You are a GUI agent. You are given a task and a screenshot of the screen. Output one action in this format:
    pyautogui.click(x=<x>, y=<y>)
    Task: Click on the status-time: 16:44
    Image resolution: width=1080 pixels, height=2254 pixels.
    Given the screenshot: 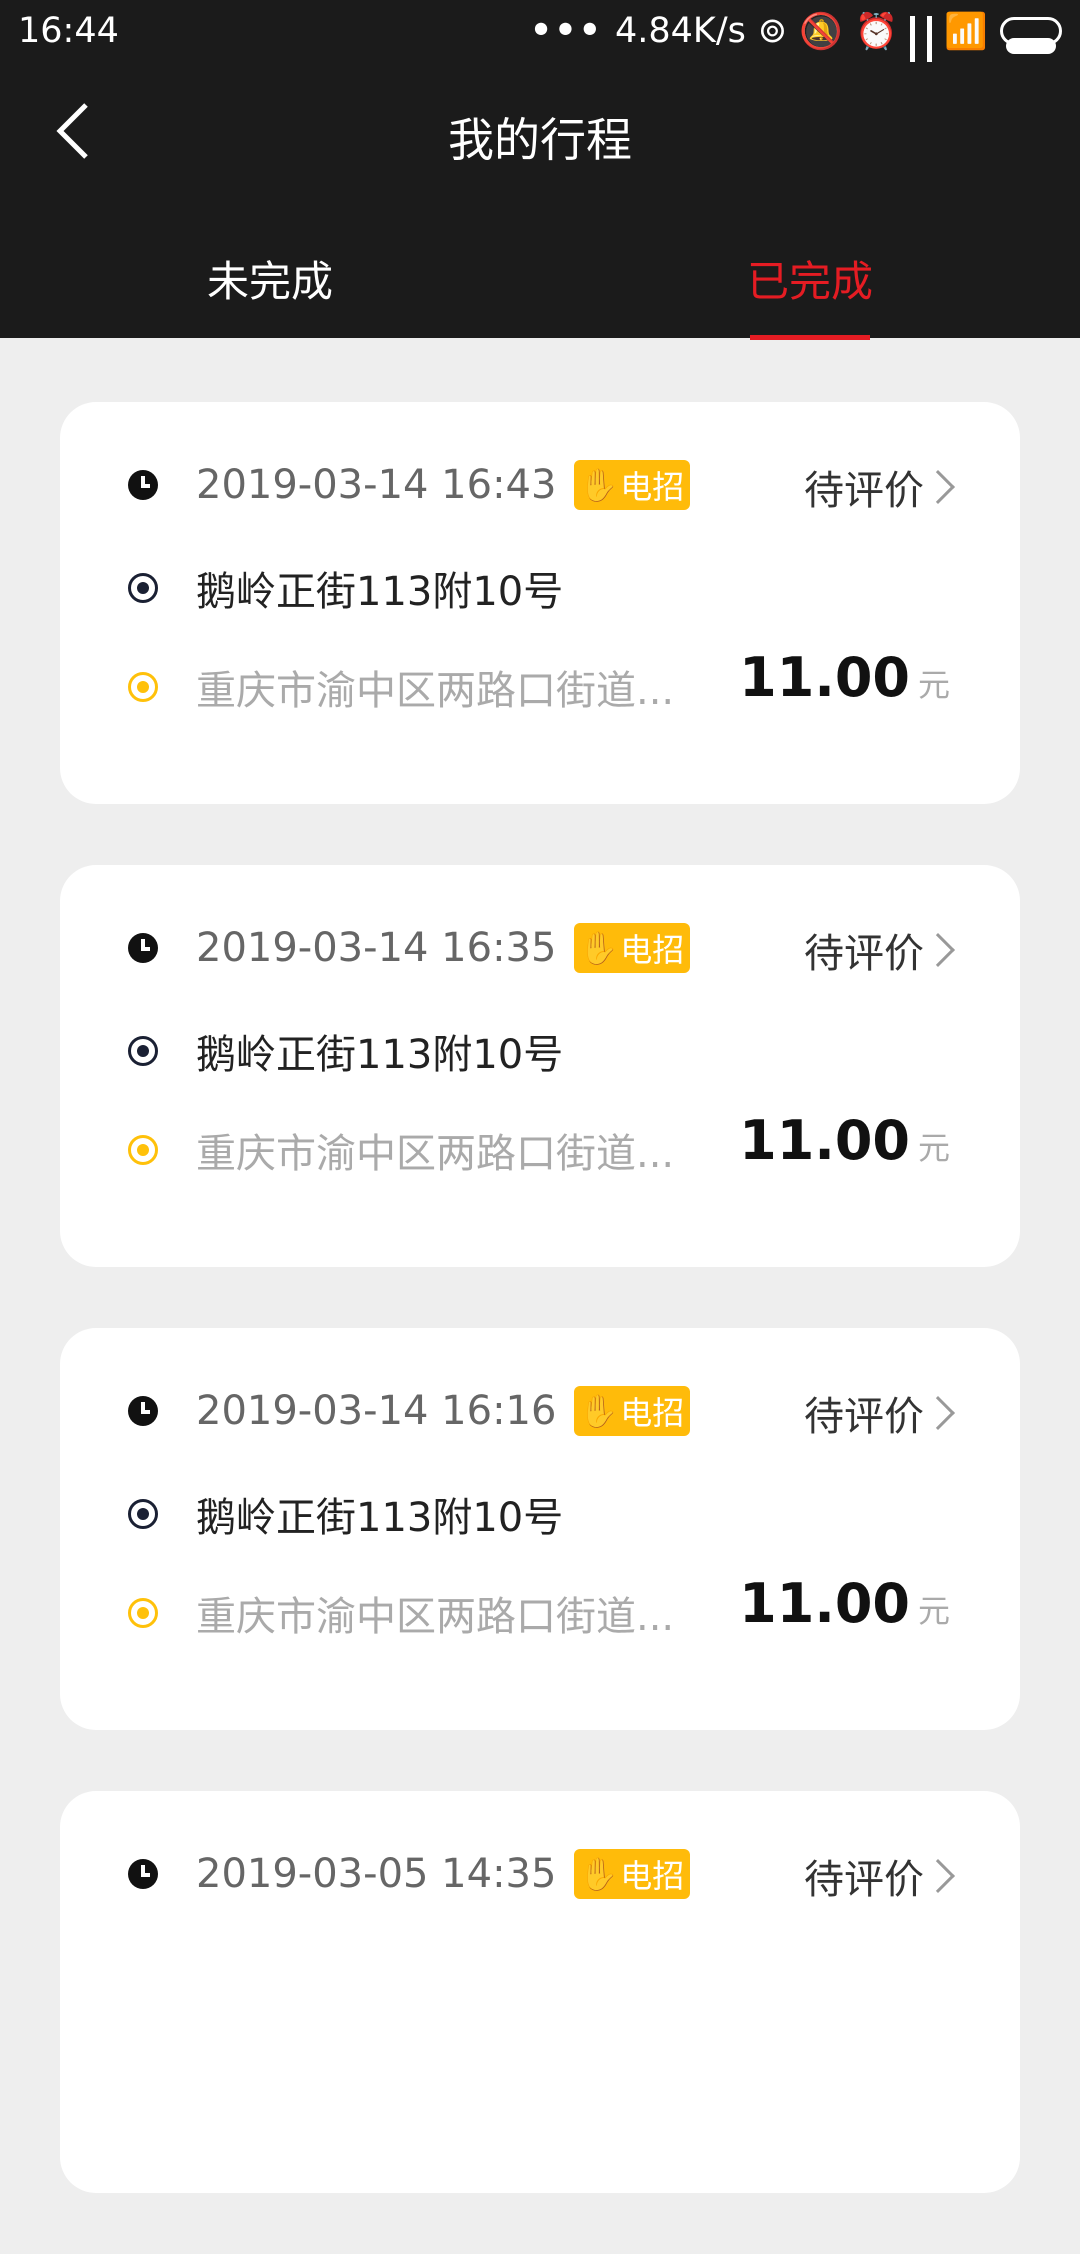 What is the action you would take?
    pyautogui.click(x=68, y=31)
    